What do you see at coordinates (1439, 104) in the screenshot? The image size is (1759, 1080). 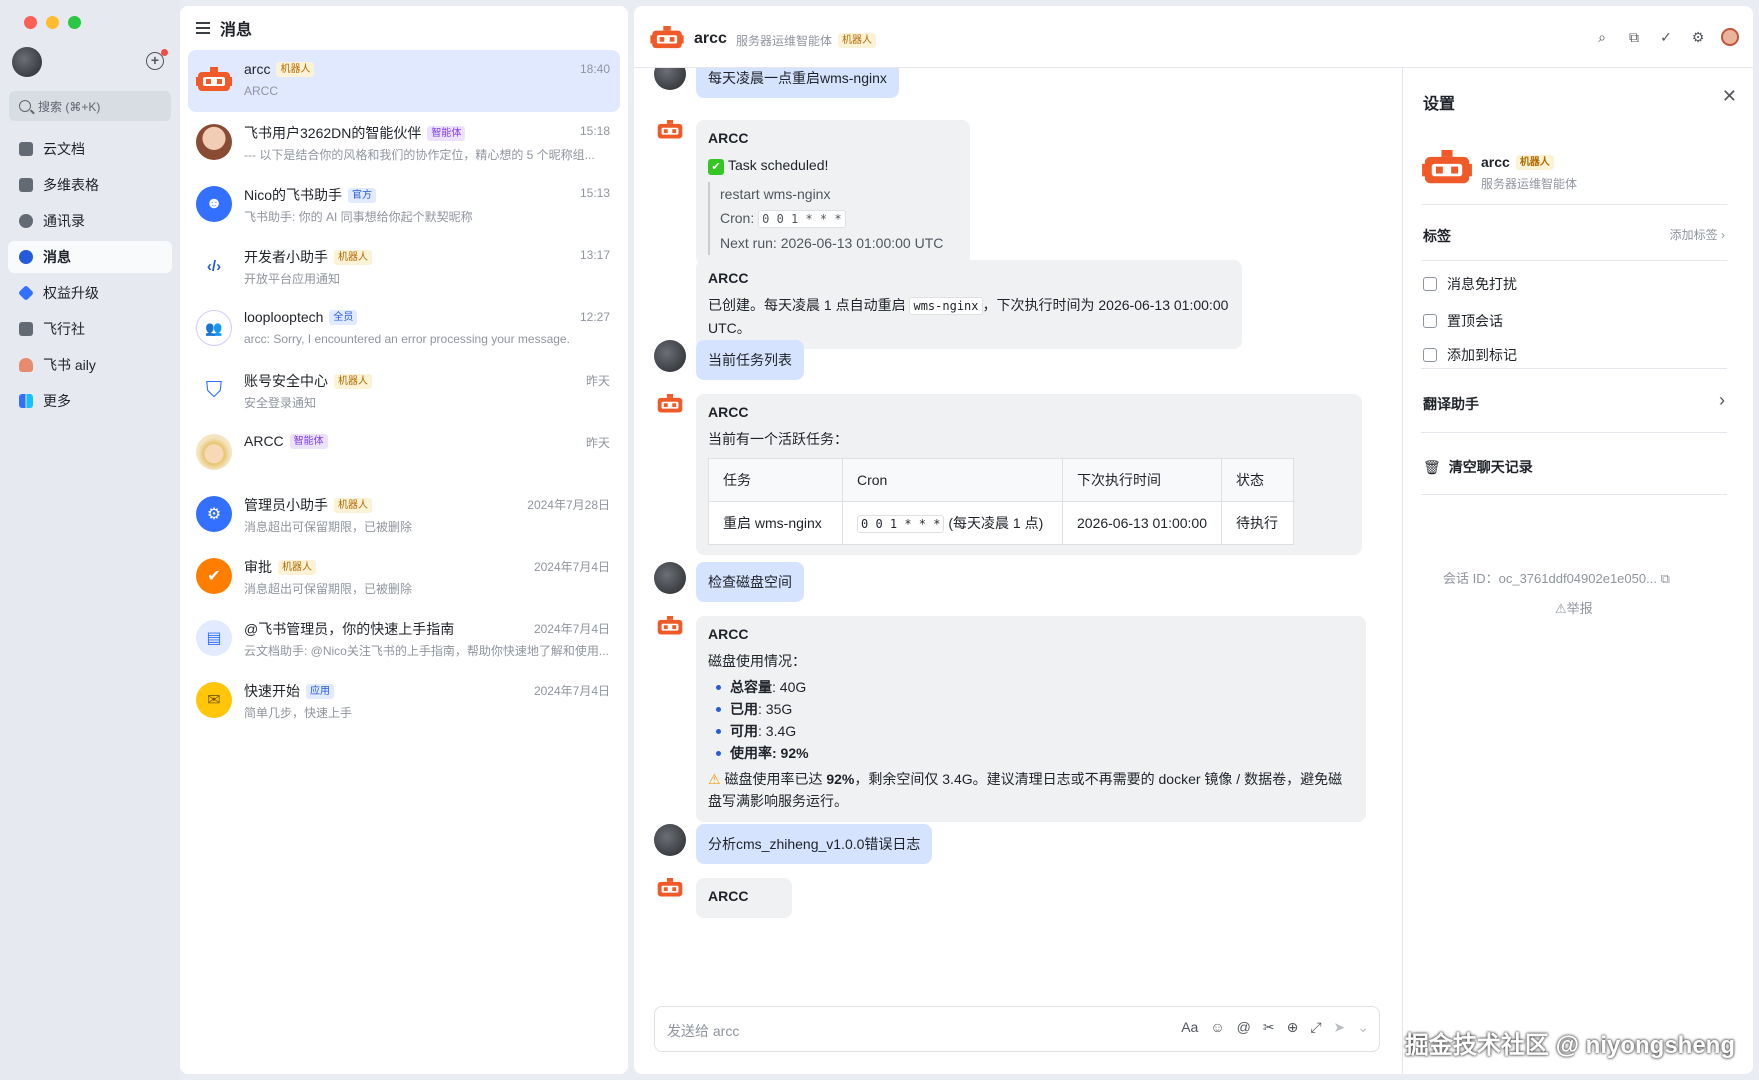 I see `settings-title: 设置` at bounding box center [1439, 104].